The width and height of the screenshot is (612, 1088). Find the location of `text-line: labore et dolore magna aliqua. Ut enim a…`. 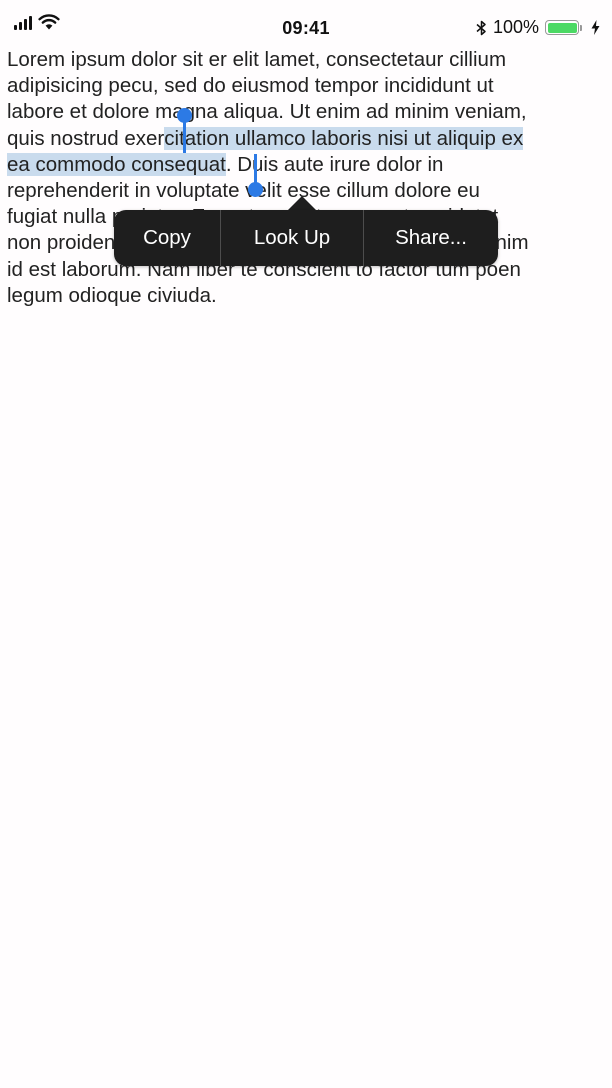

text-line: labore et dolore magna aliqua. Ut enim a… is located at coordinates (307, 112).